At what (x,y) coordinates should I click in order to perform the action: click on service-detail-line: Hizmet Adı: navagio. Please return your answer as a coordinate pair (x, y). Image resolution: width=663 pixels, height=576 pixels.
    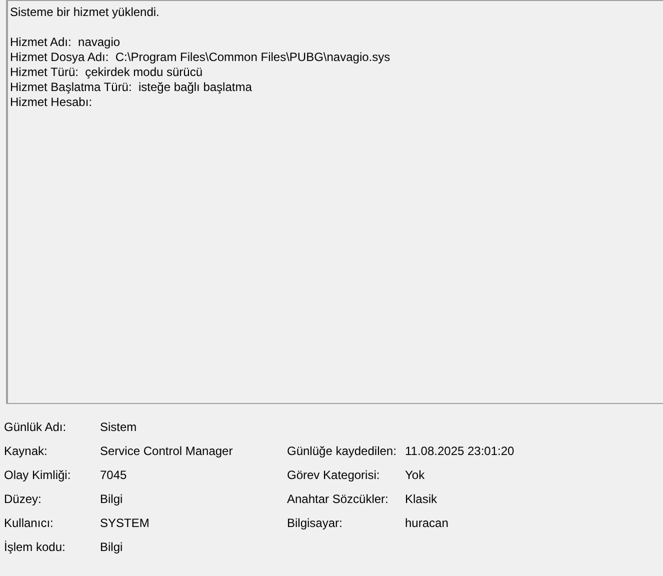
    Looking at the image, I should click on (65, 42).